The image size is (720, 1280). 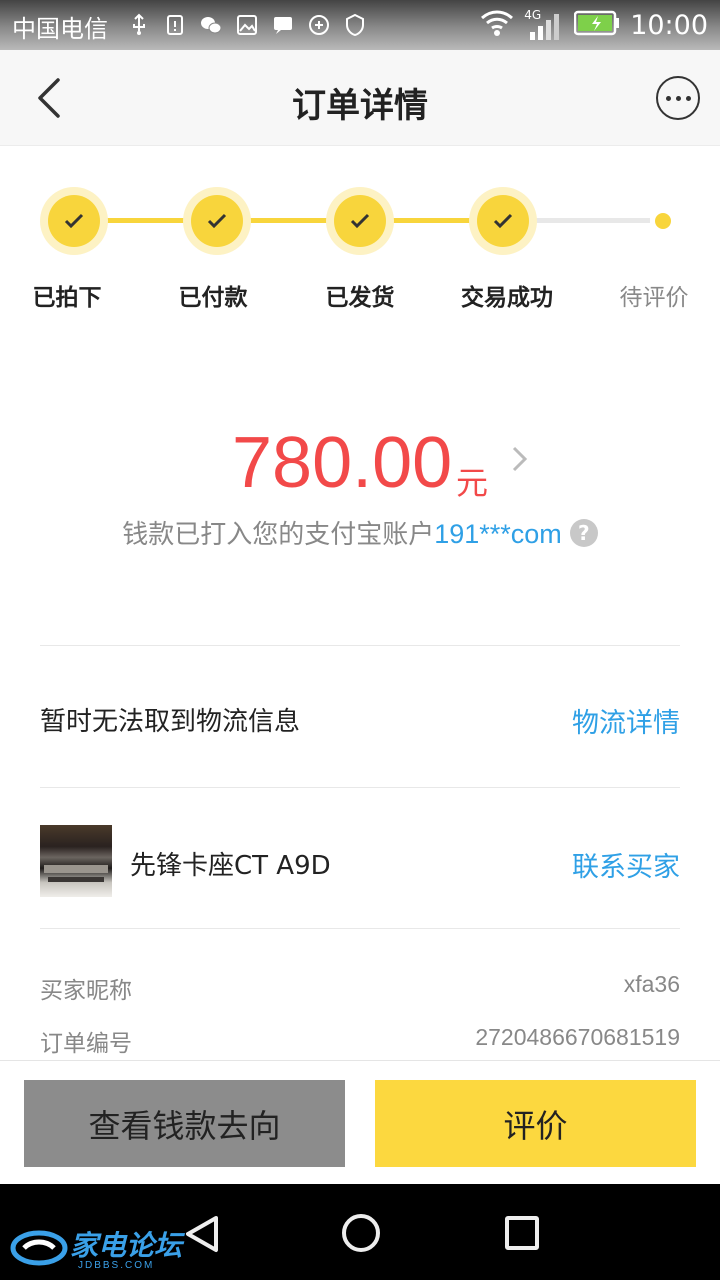 I want to click on network-type-label: 4G, so click(x=533, y=15).